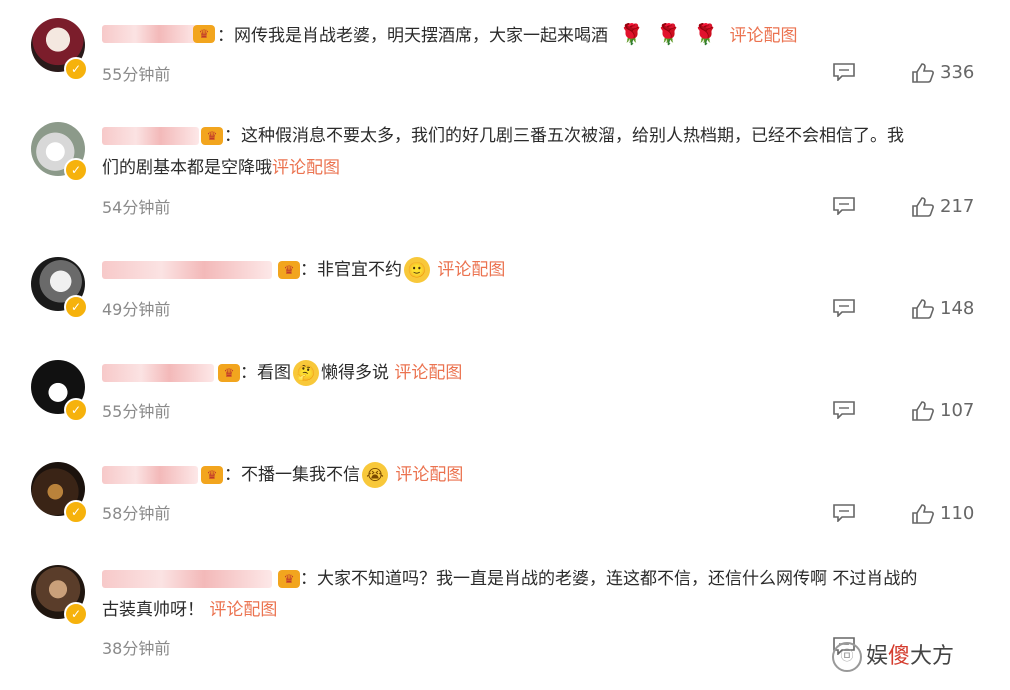  What do you see at coordinates (351, 373) in the screenshot?
I see `comment-text: ：看图 🤔 懒得多说 评论配图` at bounding box center [351, 373].